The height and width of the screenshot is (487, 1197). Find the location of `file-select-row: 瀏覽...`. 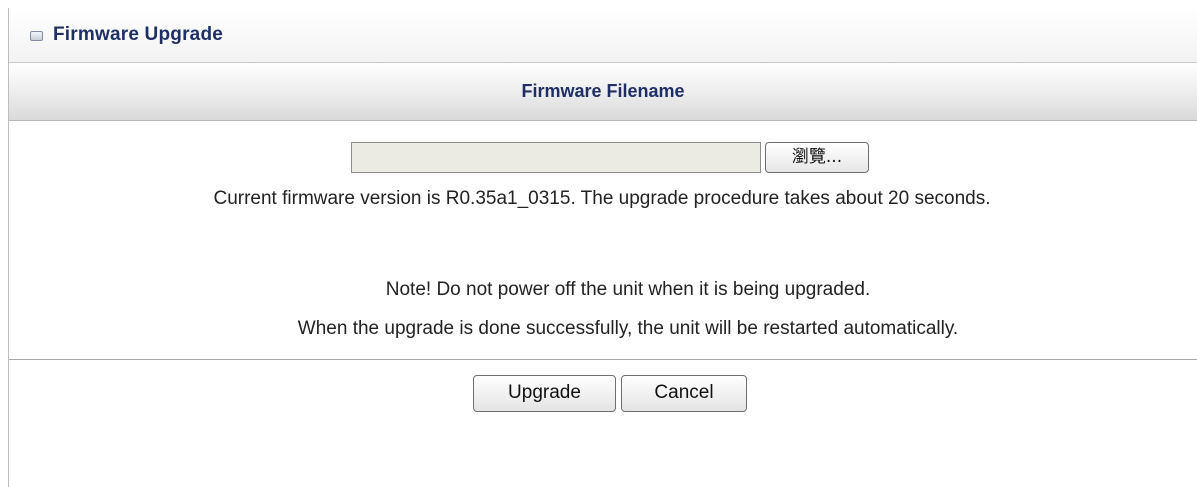

file-select-row: 瀏覽... is located at coordinates (603, 147).